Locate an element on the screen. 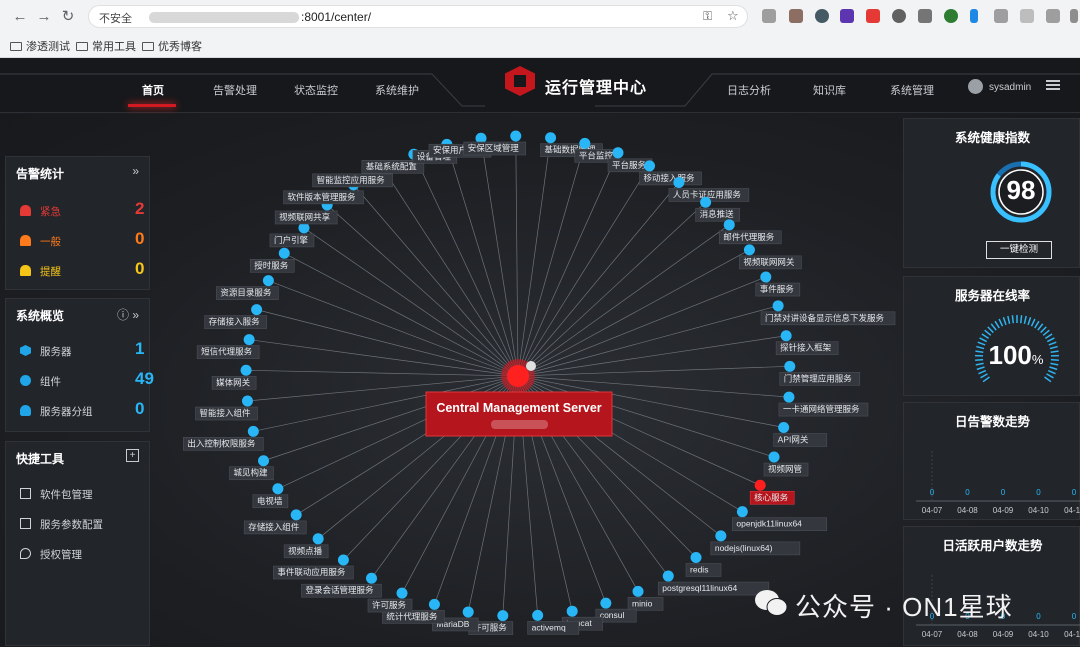 This screenshot has width=1080, height=647. graph-node: redis is located at coordinates (703, 564).